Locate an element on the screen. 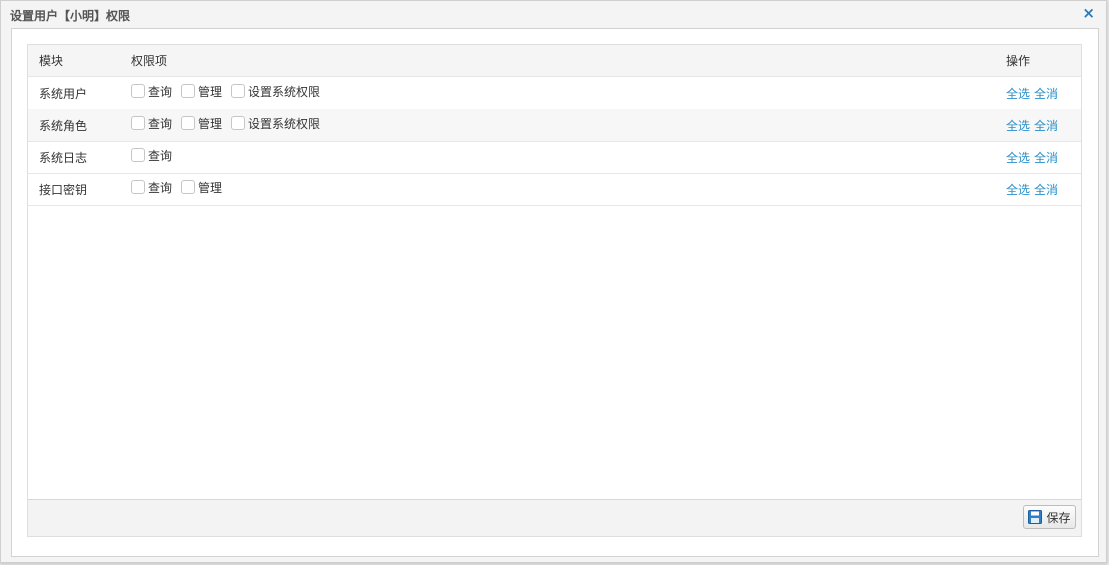 The height and width of the screenshot is (565, 1109). save-label: 保存 is located at coordinates (1058, 517).